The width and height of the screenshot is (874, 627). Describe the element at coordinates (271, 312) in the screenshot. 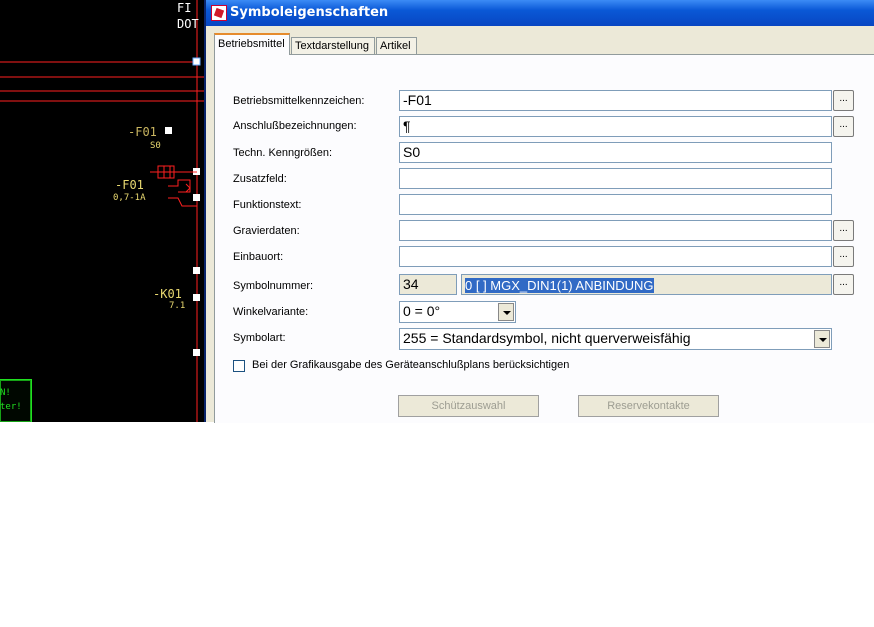

I see `winkel-label: Winkelvariante:` at that location.